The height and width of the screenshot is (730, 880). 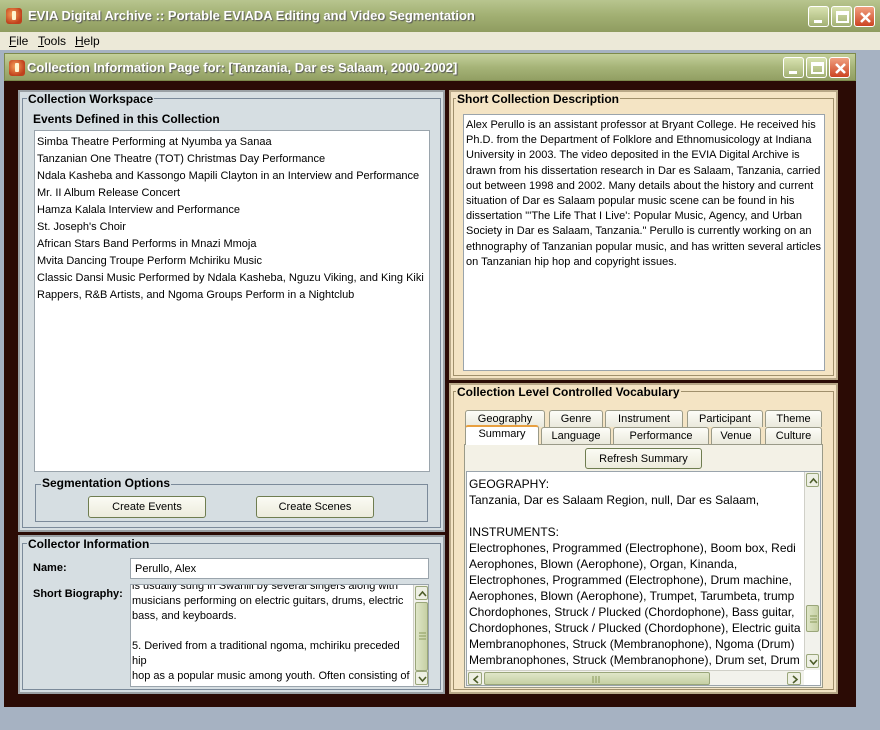 What do you see at coordinates (440, 41) in the screenshot?
I see `menu-bar: File Tools Help` at bounding box center [440, 41].